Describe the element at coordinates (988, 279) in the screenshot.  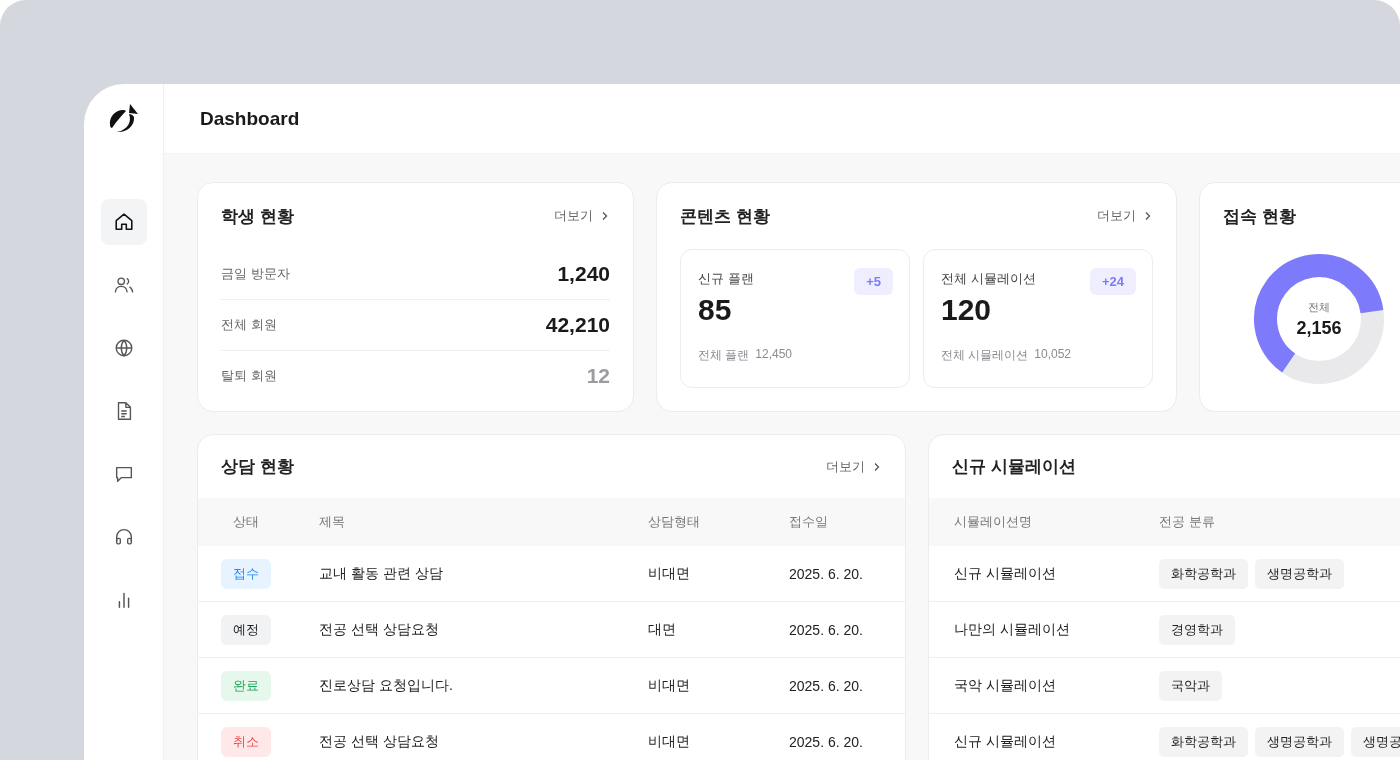
I see `stat-label: 전체 시뮬레이션` at that location.